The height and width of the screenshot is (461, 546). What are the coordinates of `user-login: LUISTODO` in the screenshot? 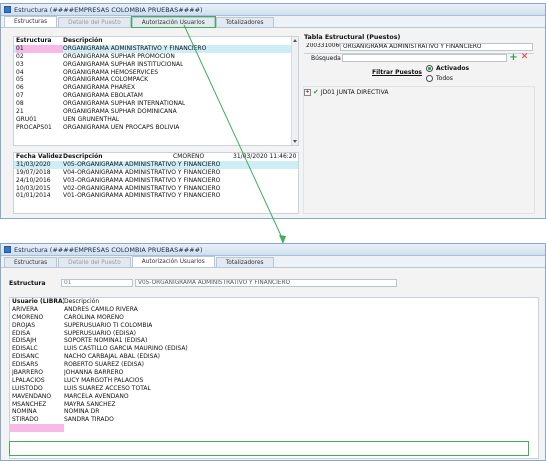 It's located at (27, 388).